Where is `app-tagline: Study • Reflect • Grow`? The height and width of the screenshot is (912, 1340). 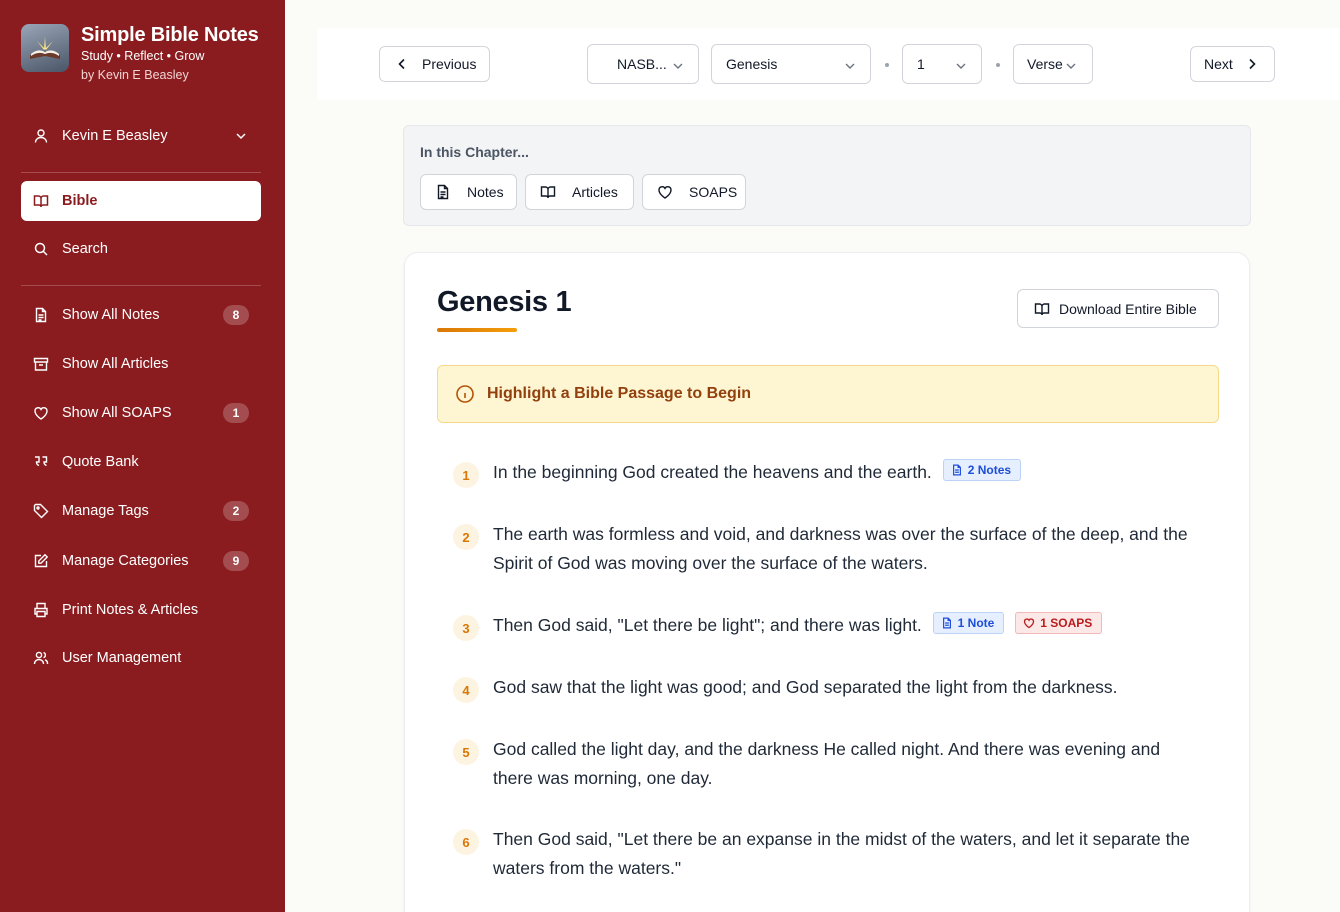 app-tagline: Study • Reflect • Grow is located at coordinates (143, 56).